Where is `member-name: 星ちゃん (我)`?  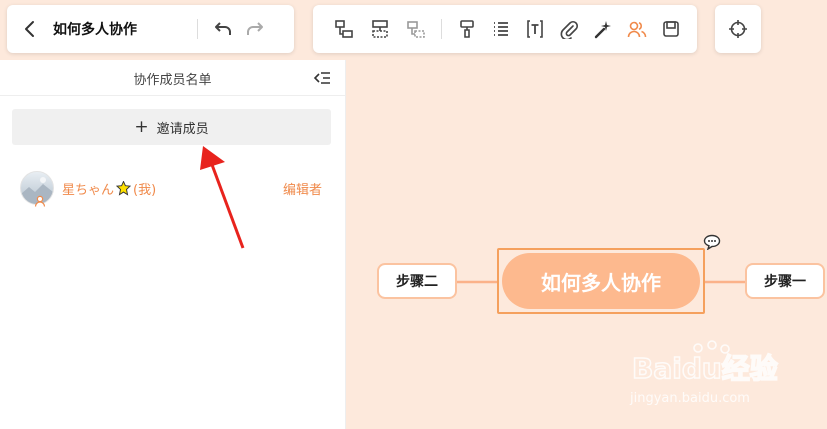 member-name: 星ちゃん (我) is located at coordinates (109, 188).